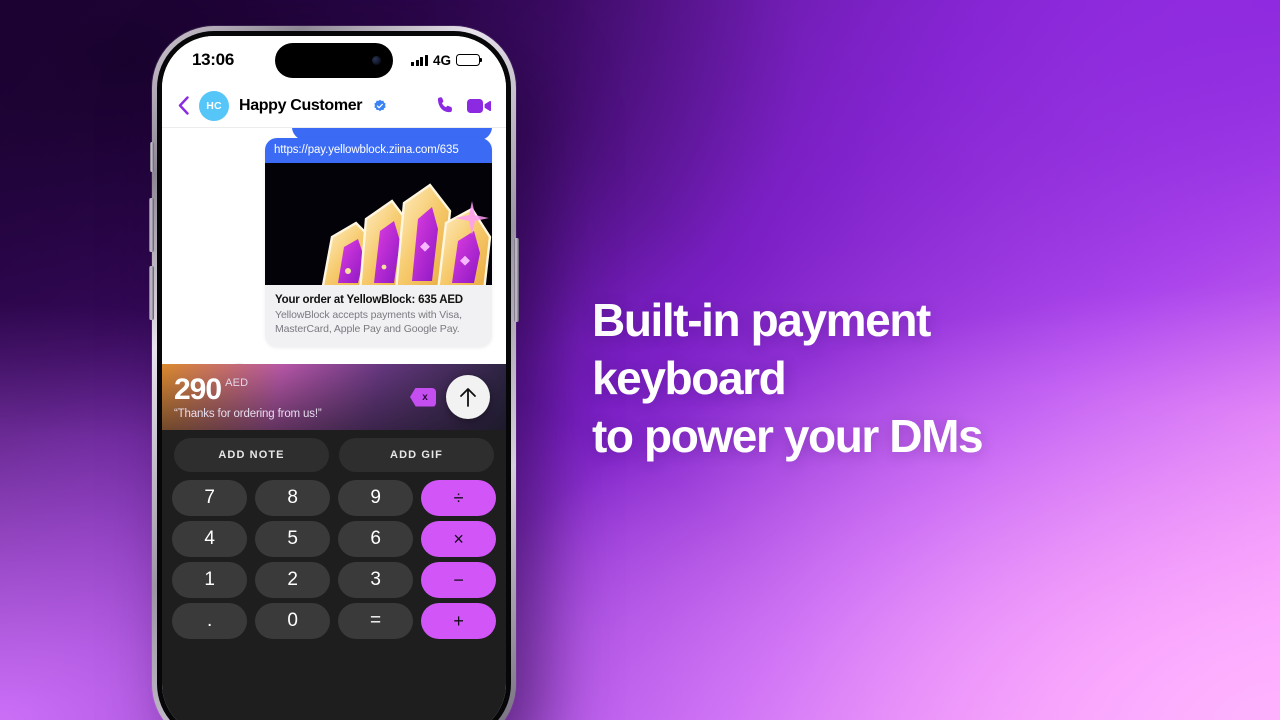 This screenshot has height=720, width=1280. Describe the element at coordinates (458, 621) in the screenshot. I see `key-plus: +` at that location.